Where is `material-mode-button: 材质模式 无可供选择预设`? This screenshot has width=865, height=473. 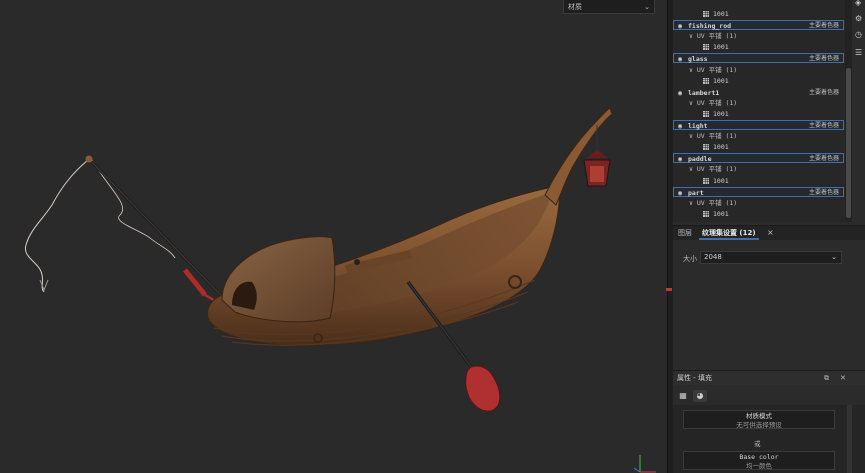 material-mode-button: 材质模式 无可供选择预设 is located at coordinates (759, 419).